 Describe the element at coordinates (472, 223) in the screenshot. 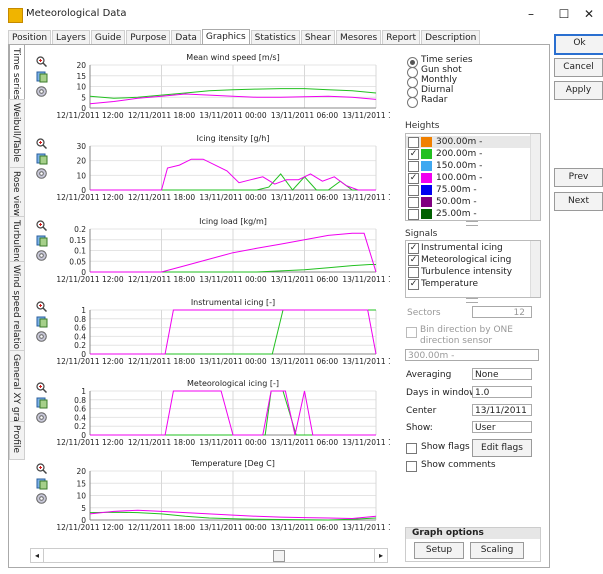

I see `splitter-grip` at that location.